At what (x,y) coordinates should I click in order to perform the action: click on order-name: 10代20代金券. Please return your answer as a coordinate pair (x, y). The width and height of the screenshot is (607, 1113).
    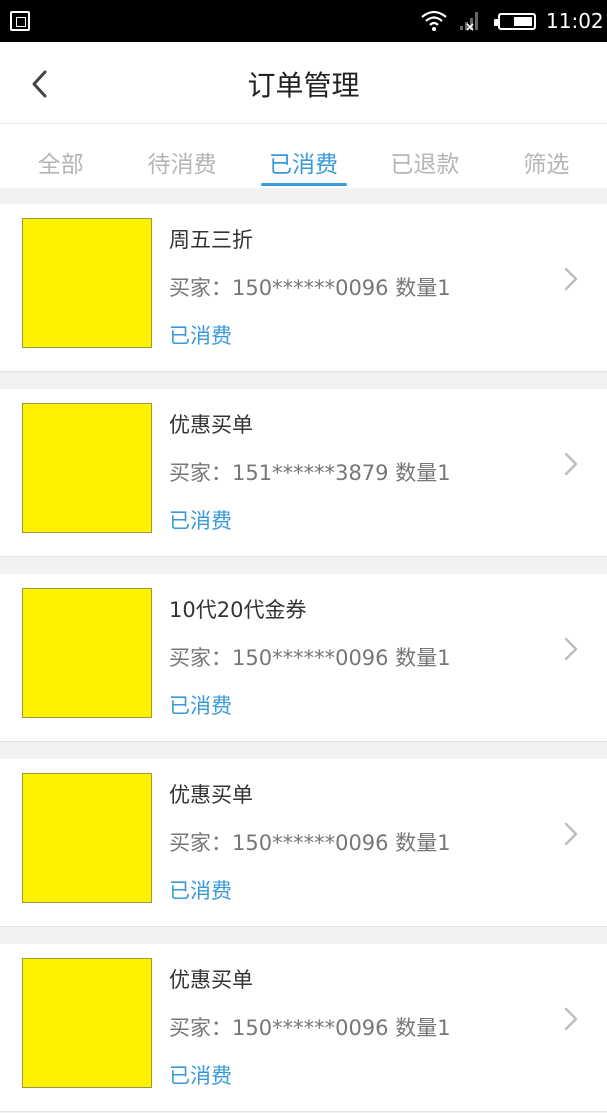
    Looking at the image, I should click on (238, 610).